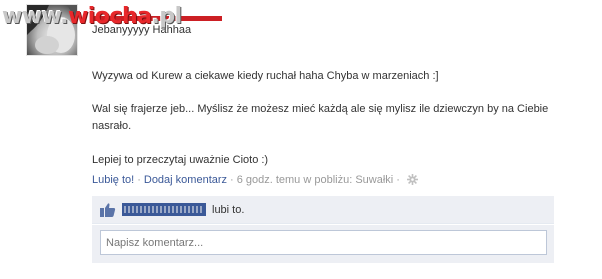 This screenshot has height=279, width=602. What do you see at coordinates (166, 16) in the screenshot?
I see `watermark-suffix: .pl` at bounding box center [166, 16].